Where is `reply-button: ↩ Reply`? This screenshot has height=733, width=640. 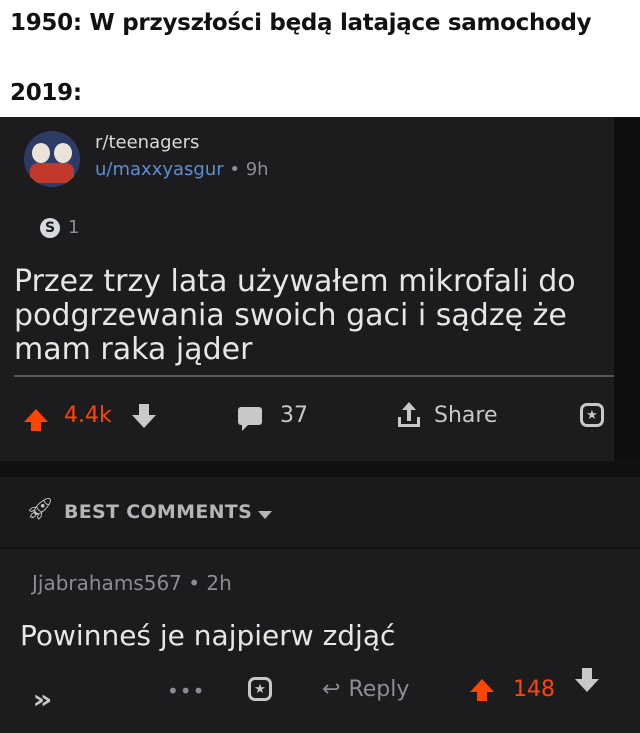
reply-button: ↩ Reply is located at coordinates (365, 689).